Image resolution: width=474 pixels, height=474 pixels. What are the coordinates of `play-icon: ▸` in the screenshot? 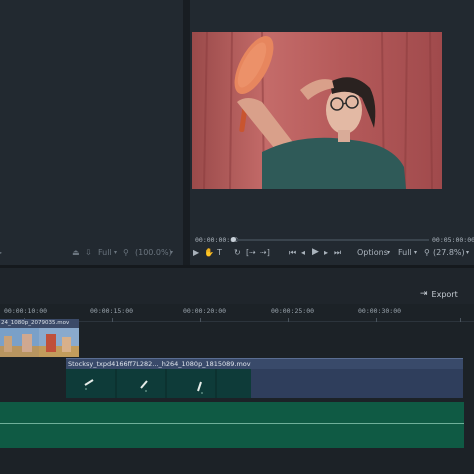 It's located at (1, 253).